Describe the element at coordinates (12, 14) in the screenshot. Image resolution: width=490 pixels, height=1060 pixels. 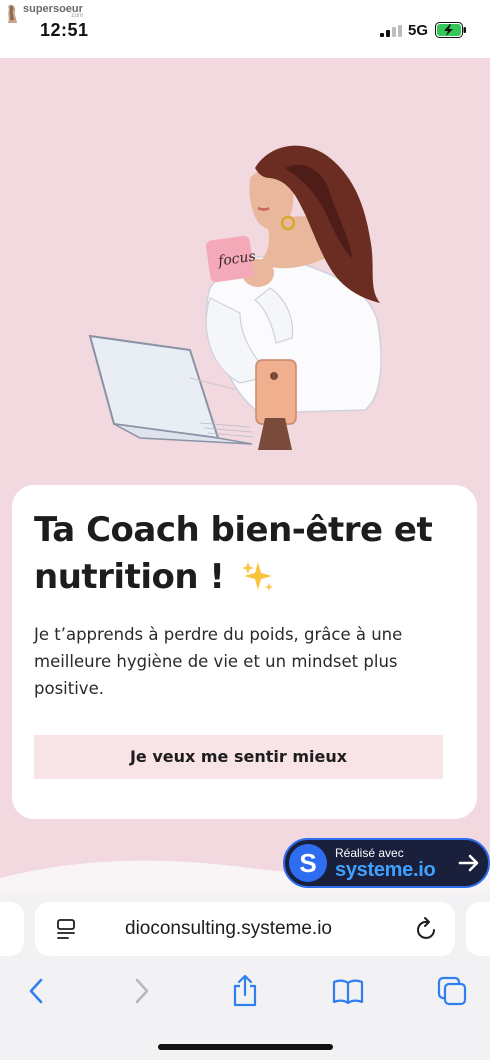
I see `app-logo-icon` at that location.